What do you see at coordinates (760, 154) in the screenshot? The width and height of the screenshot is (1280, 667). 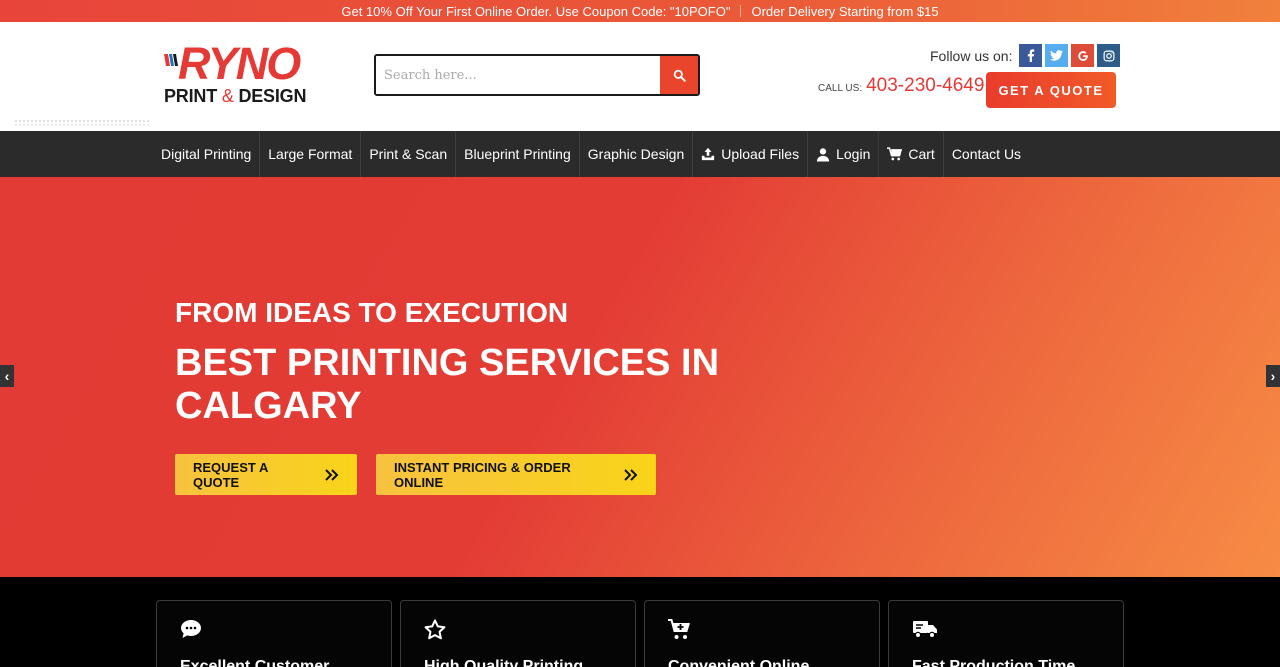 I see `nav-upload-files-label: Upload Files` at bounding box center [760, 154].